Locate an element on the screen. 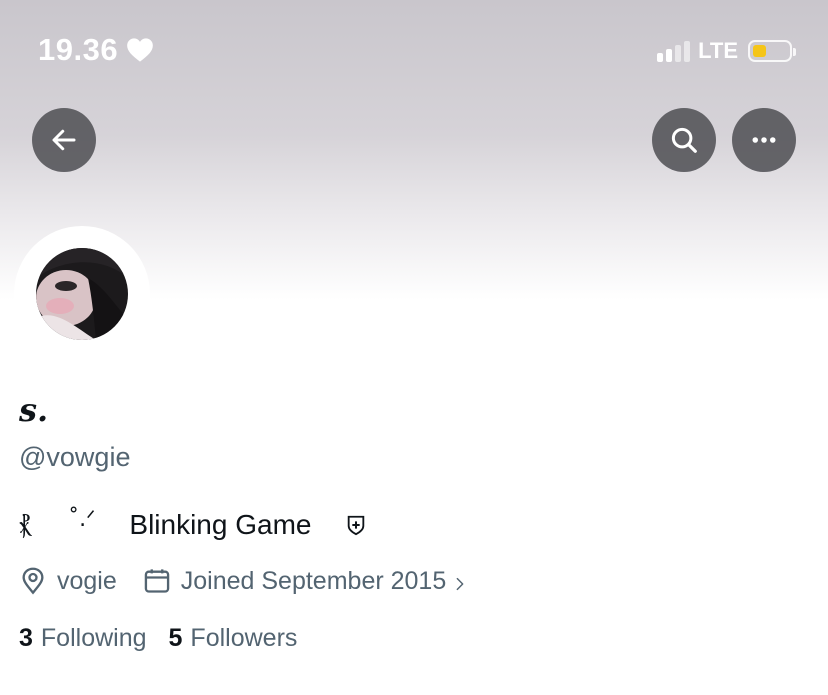 Image resolution: width=828 pixels, height=695 pixels. profile-meta: vogie Joined September 2015 is located at coordinates (246, 581).